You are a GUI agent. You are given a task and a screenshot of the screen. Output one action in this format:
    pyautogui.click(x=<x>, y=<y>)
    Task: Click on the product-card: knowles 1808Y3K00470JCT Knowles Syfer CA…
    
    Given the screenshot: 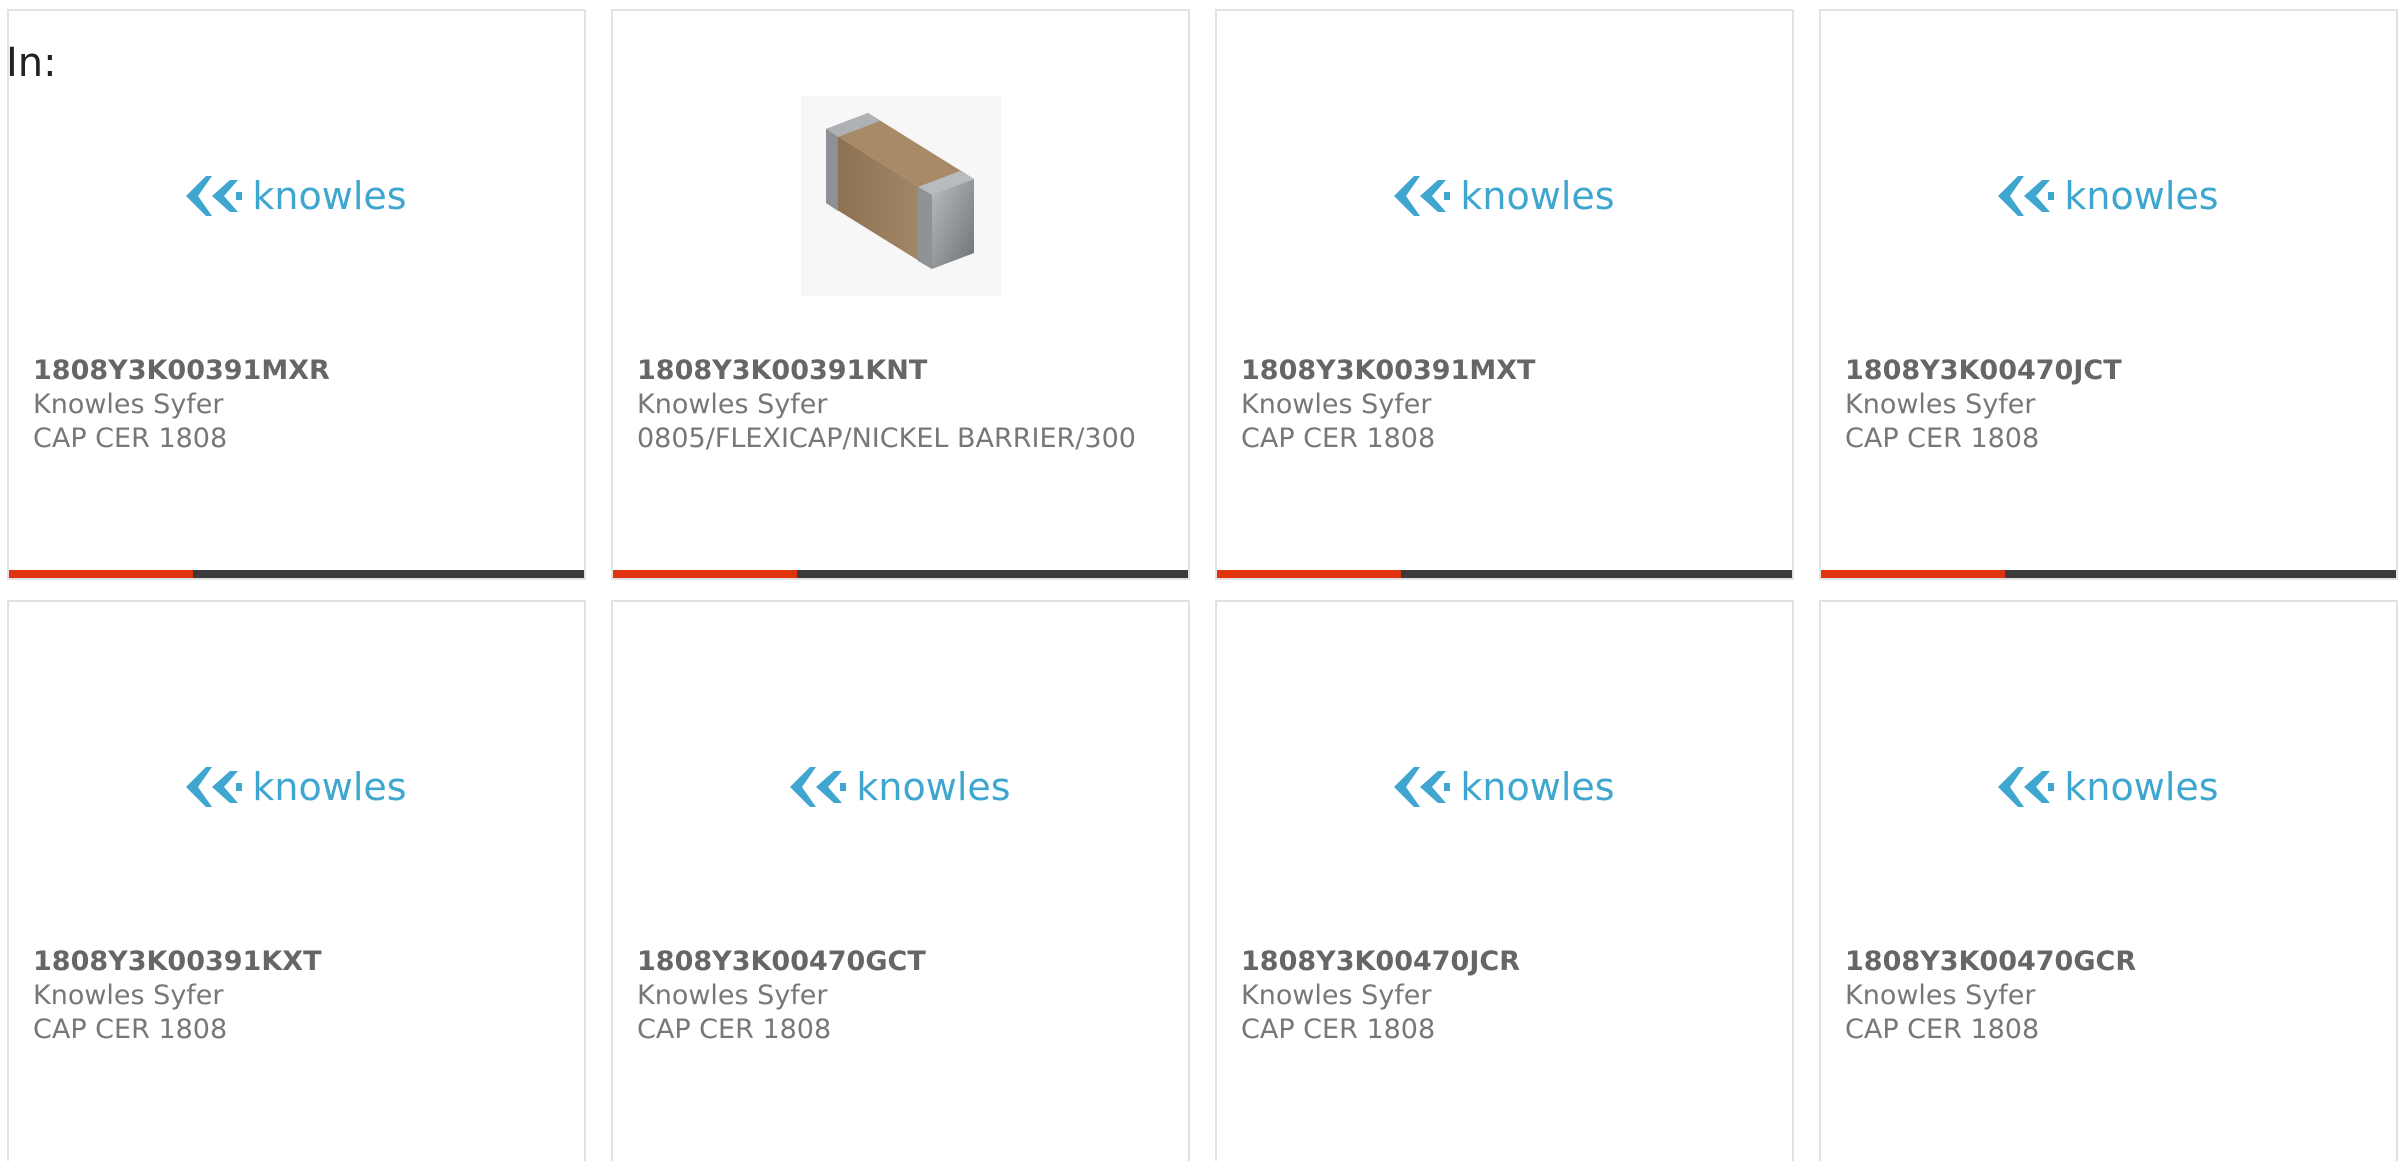 What is the action you would take?
    pyautogui.click(x=2108, y=294)
    